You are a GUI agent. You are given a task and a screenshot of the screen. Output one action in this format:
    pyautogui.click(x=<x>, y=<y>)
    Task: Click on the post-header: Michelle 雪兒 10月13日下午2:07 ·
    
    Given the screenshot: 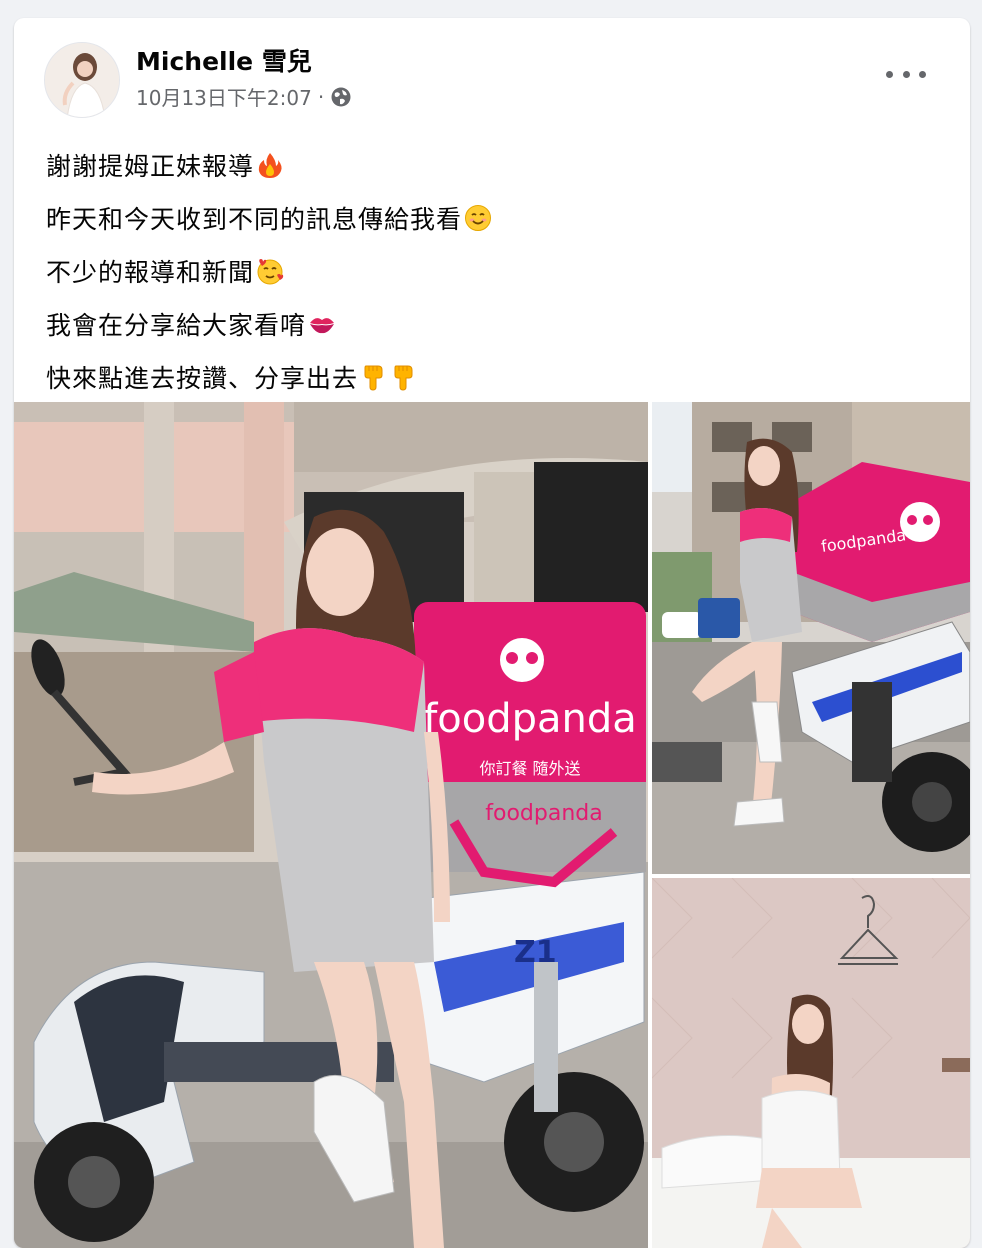 What is the action you would take?
    pyautogui.click(x=492, y=68)
    